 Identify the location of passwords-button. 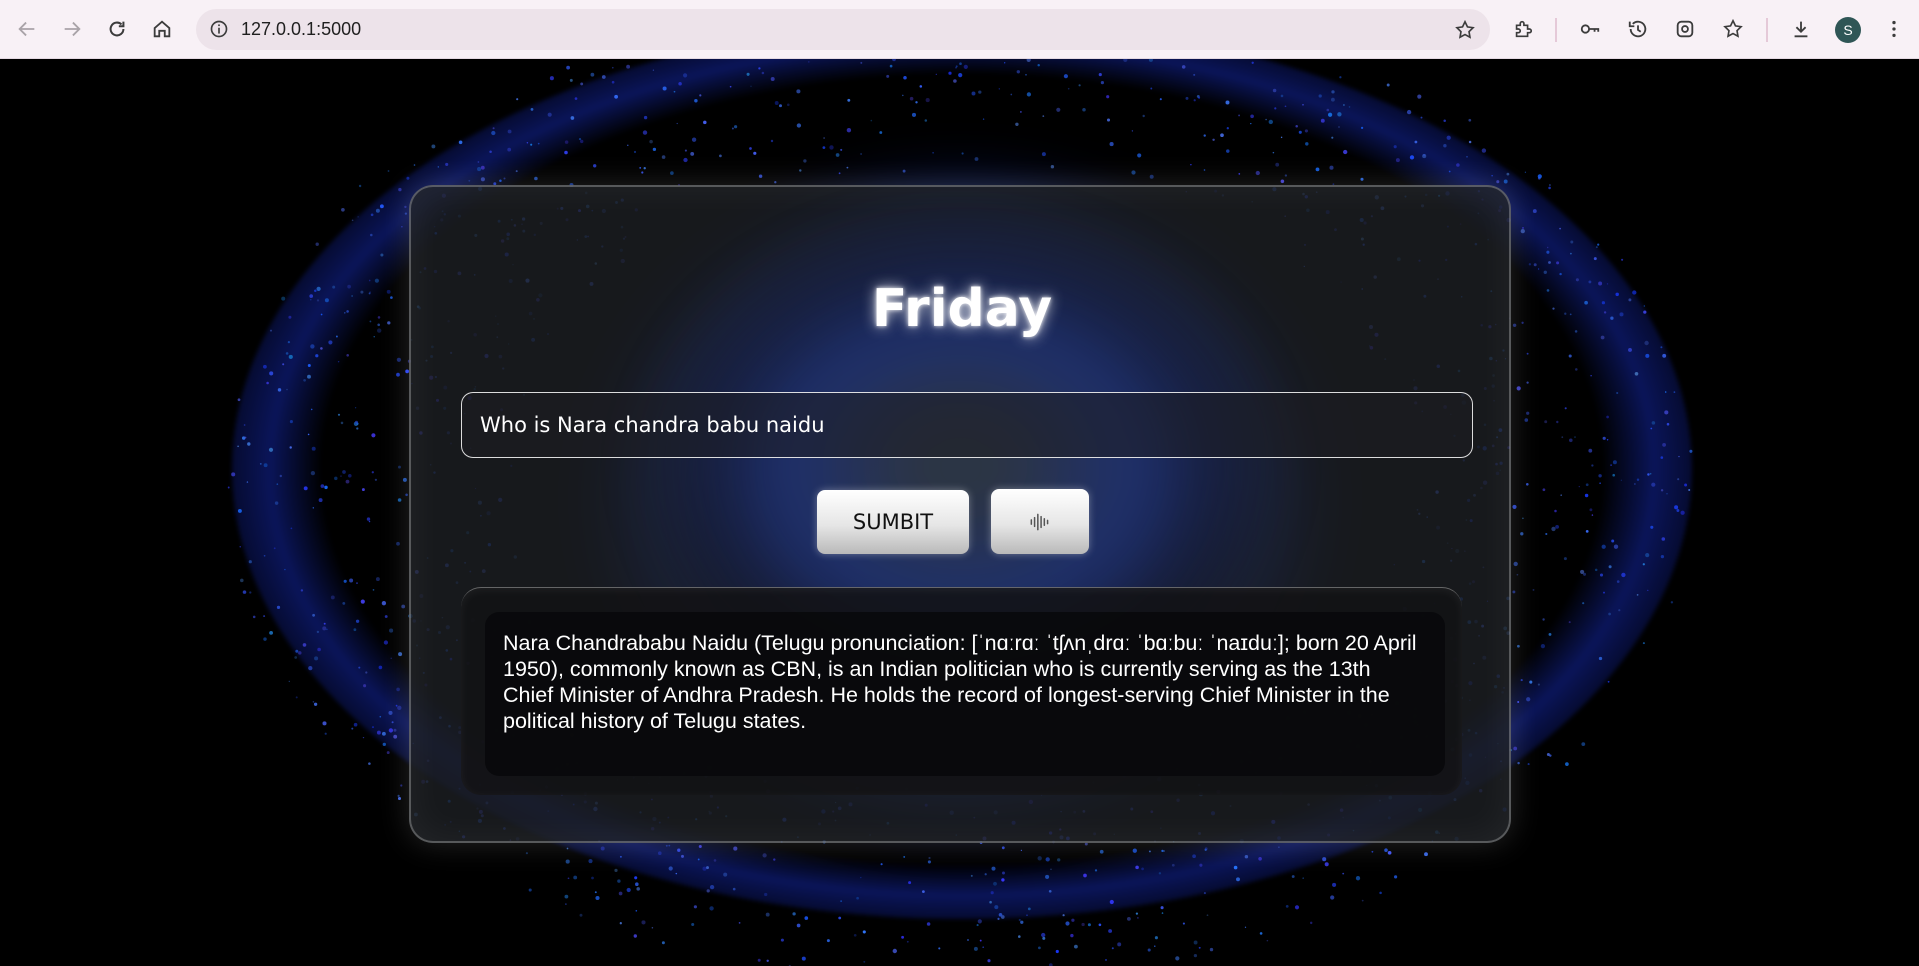
(1590, 29).